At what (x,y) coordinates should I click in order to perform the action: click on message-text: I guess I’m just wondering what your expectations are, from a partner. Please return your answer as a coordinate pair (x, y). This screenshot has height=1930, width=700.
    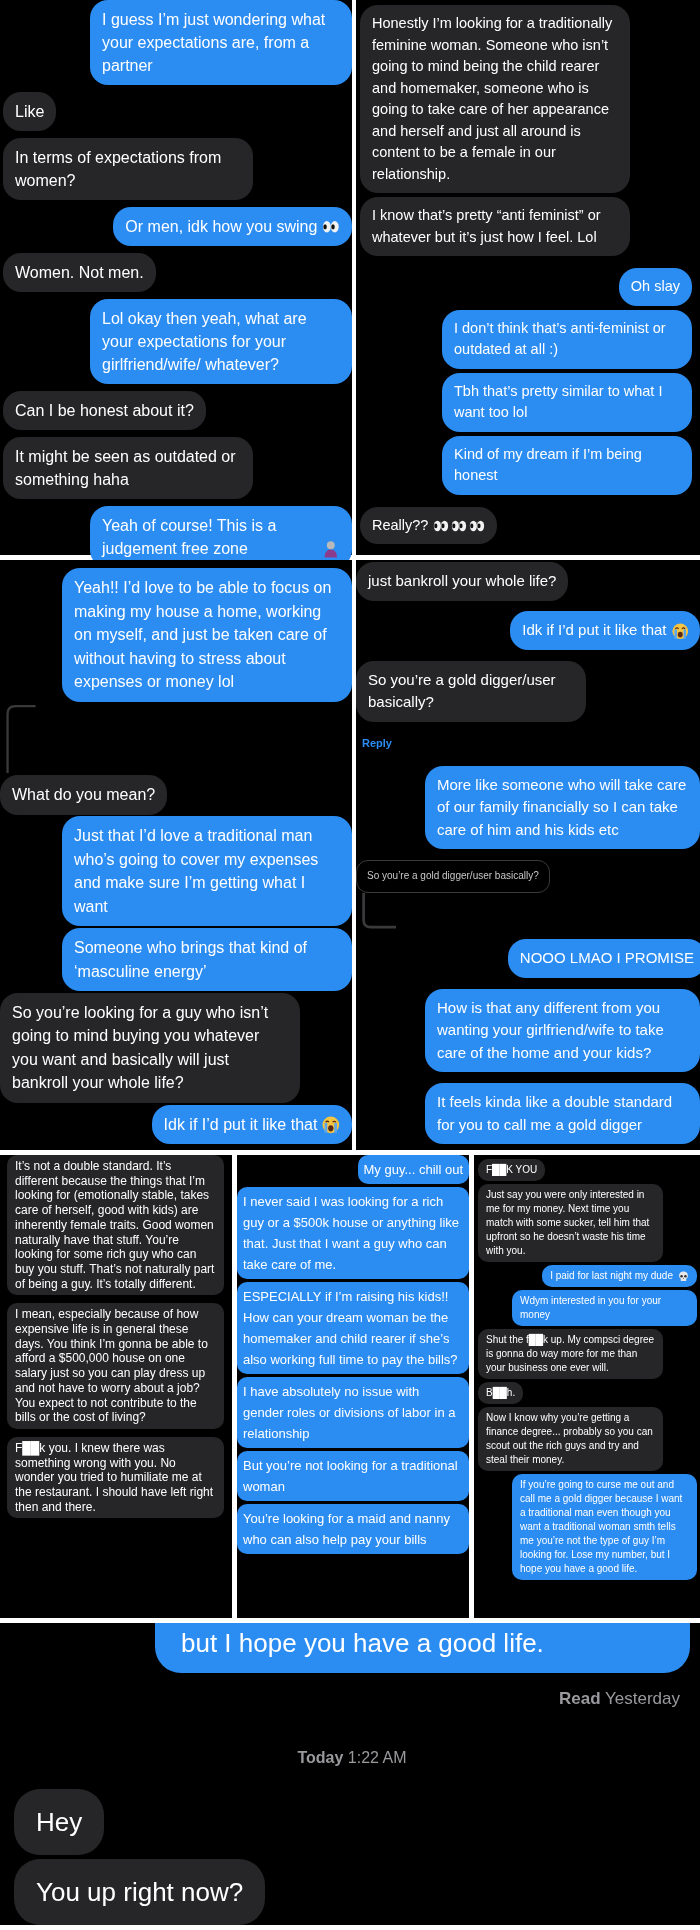
    Looking at the image, I should click on (214, 42).